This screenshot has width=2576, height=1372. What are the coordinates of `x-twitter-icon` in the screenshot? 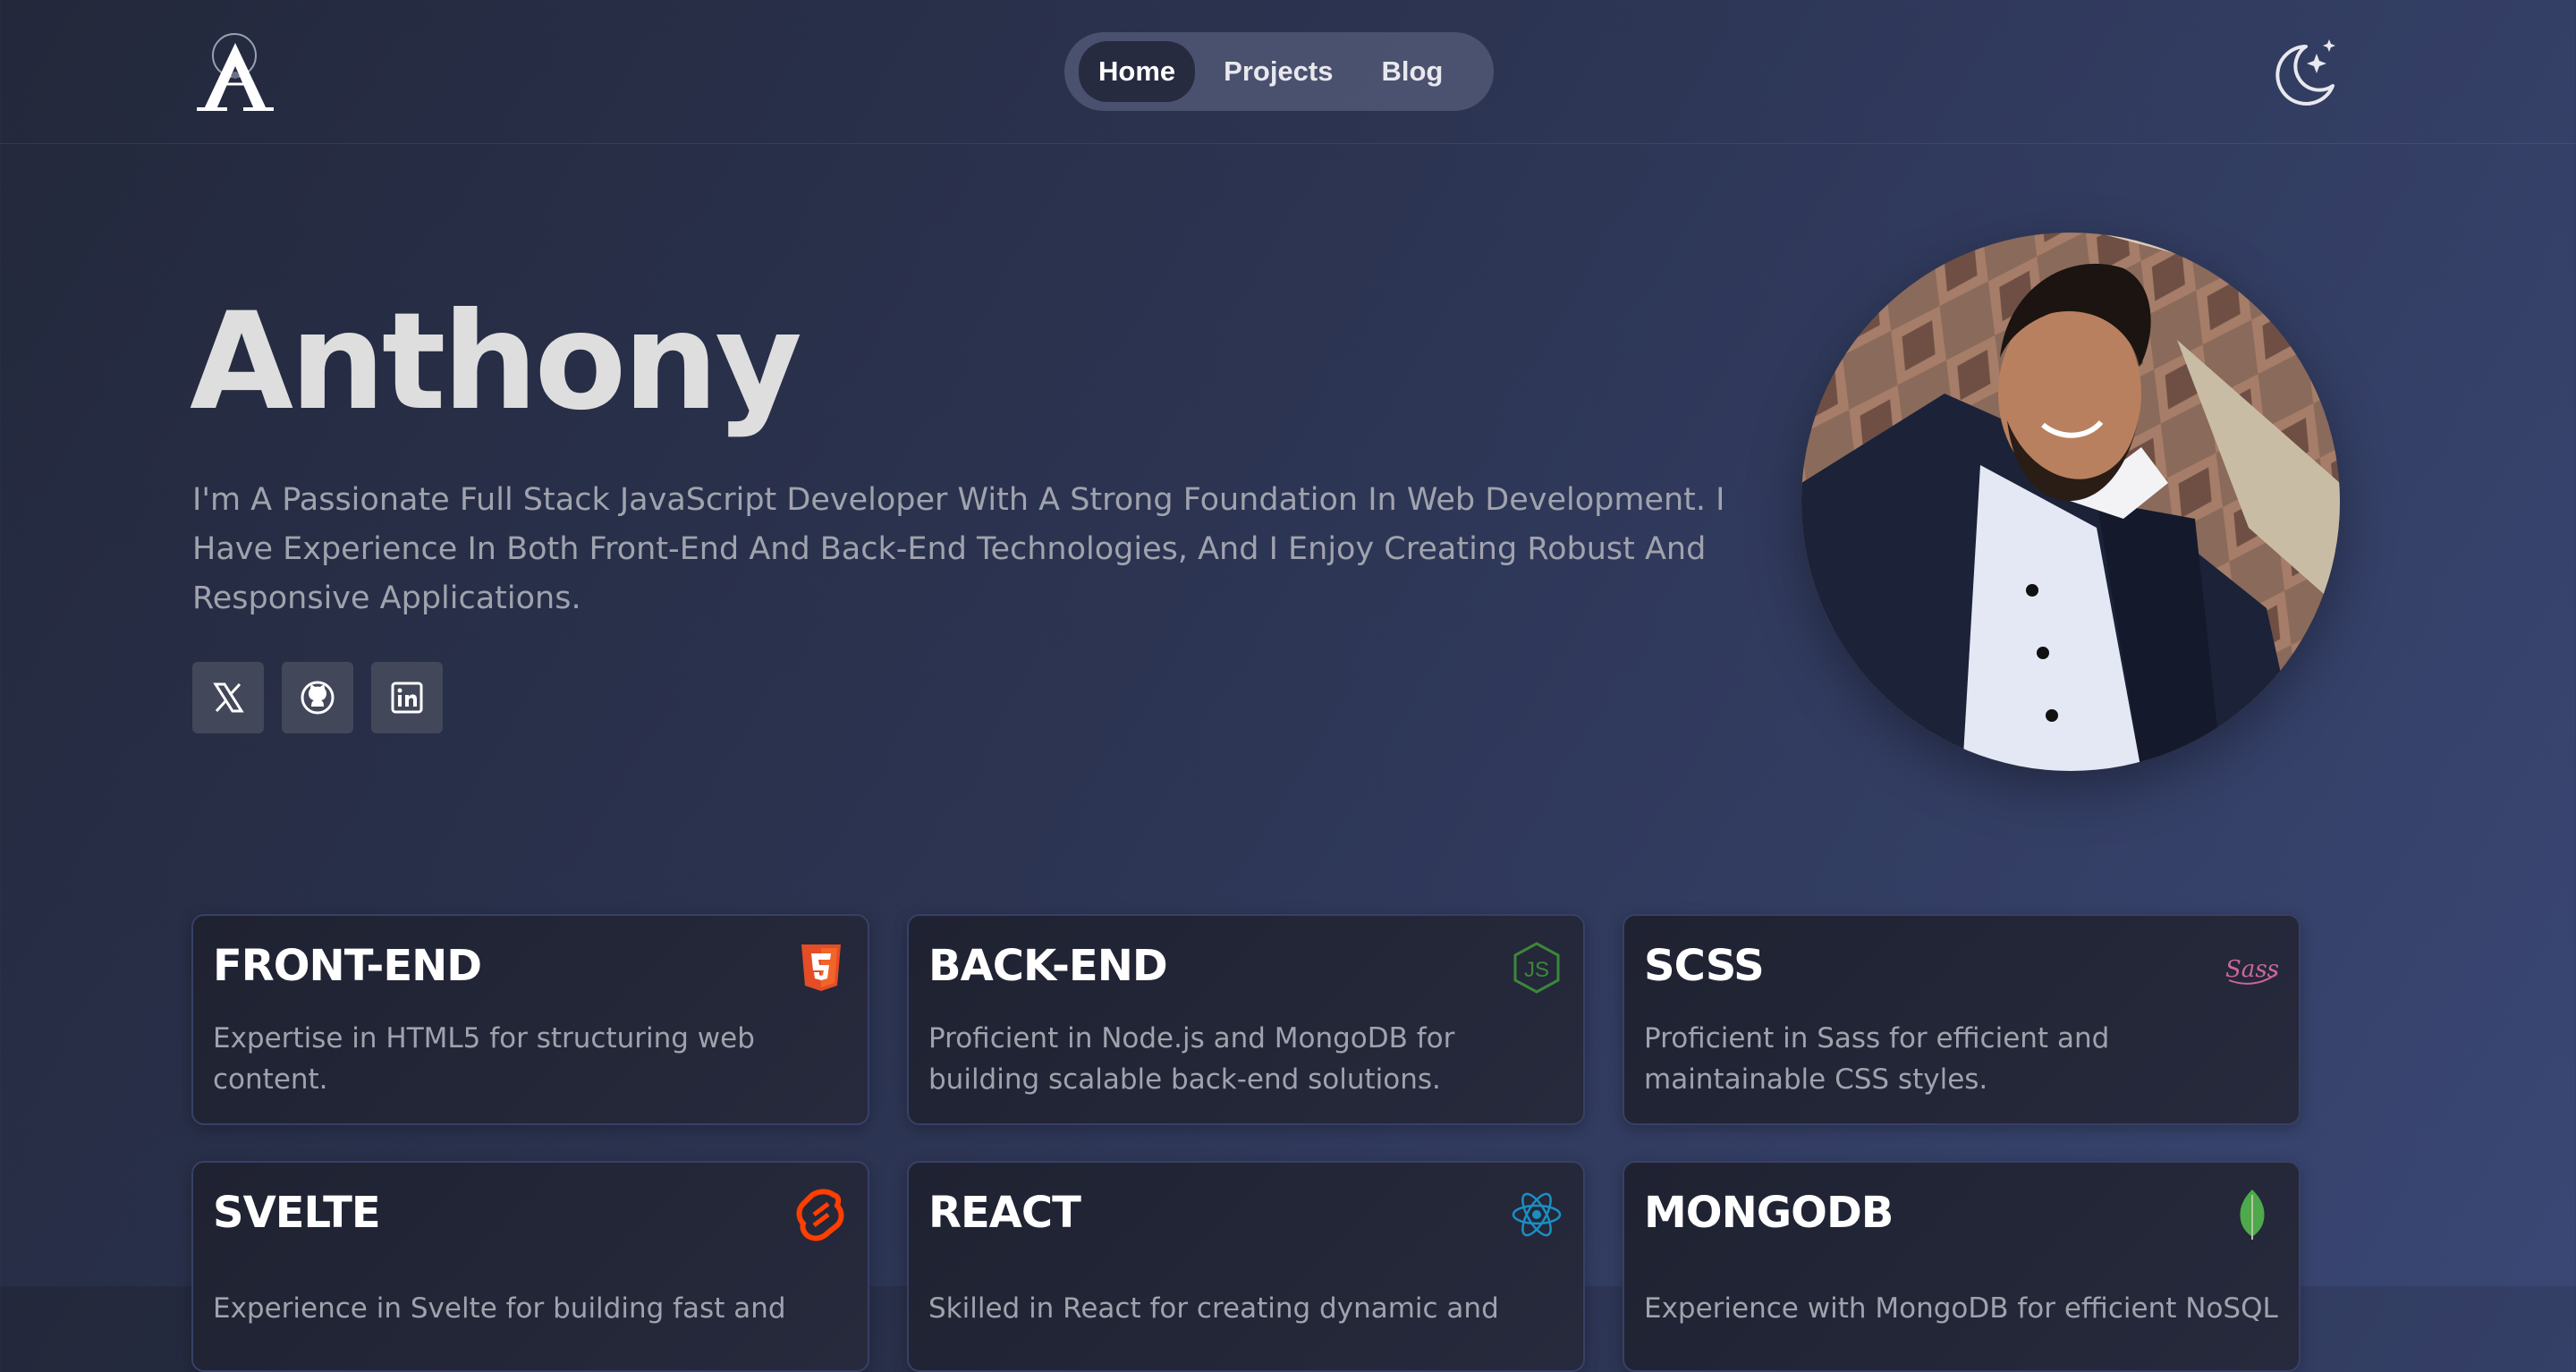 It's located at (228, 697).